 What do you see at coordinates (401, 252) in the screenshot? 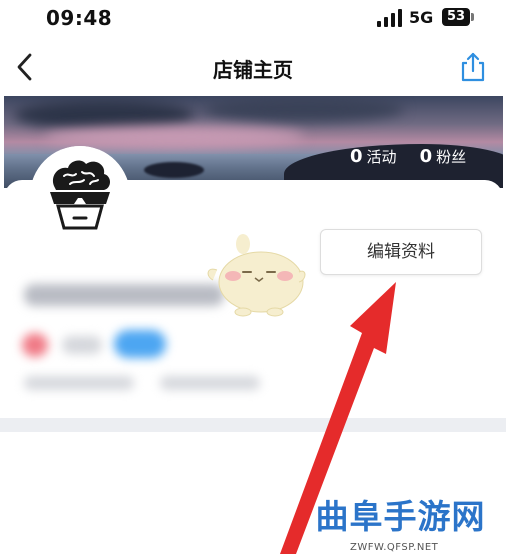
I see `edit-profile-button: 编辑资料` at bounding box center [401, 252].